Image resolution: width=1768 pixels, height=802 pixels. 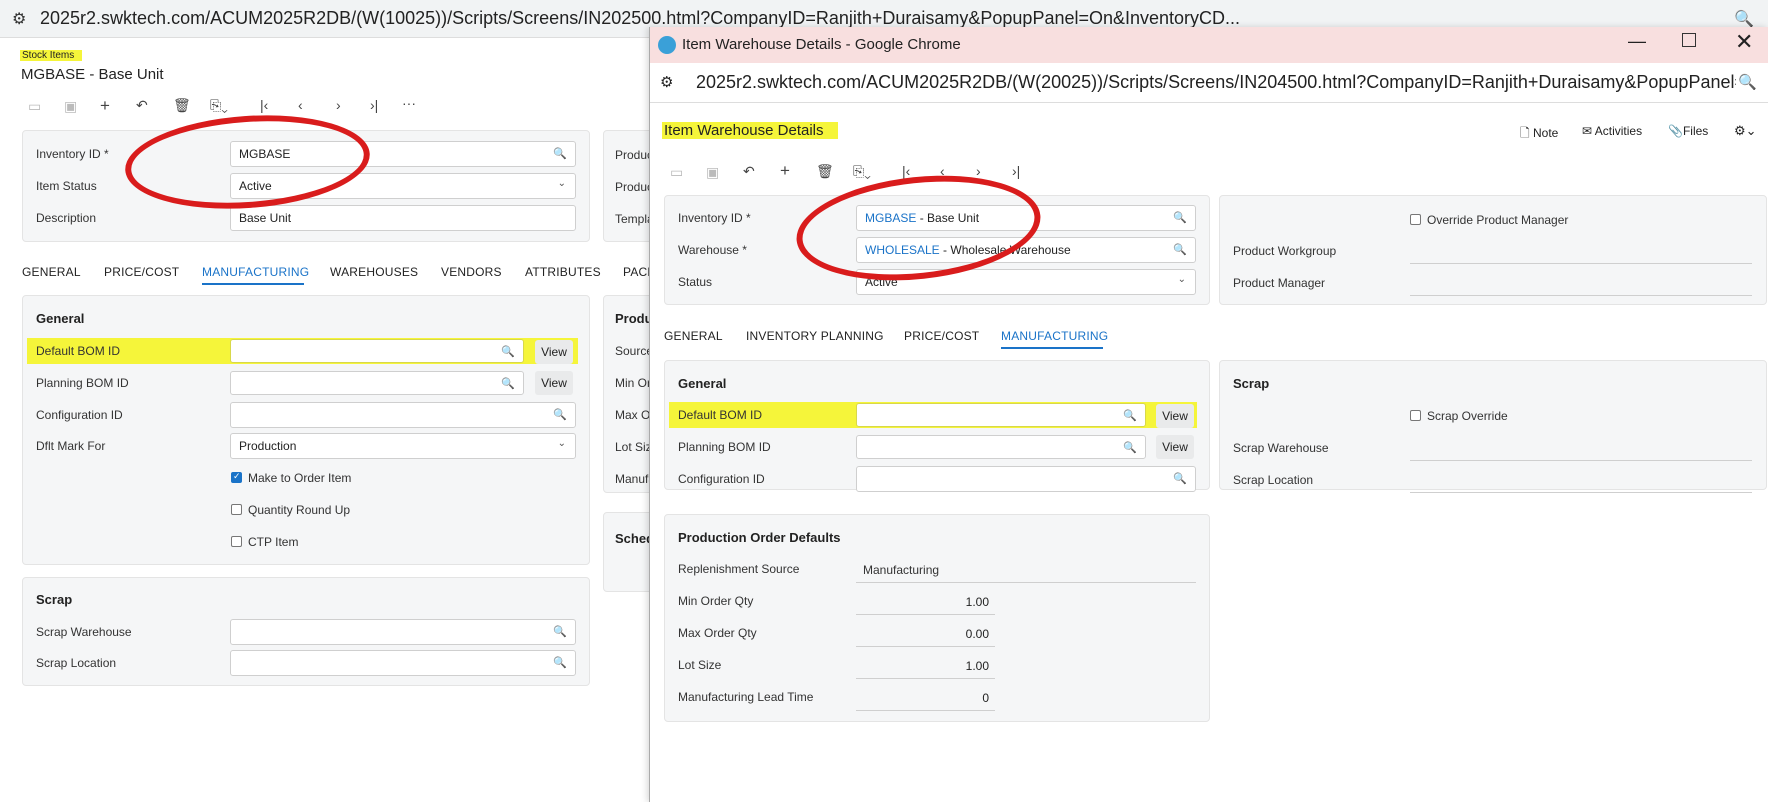 What do you see at coordinates (563, 272) in the screenshot?
I see `tab-attributes: ATTRIBUTES` at bounding box center [563, 272].